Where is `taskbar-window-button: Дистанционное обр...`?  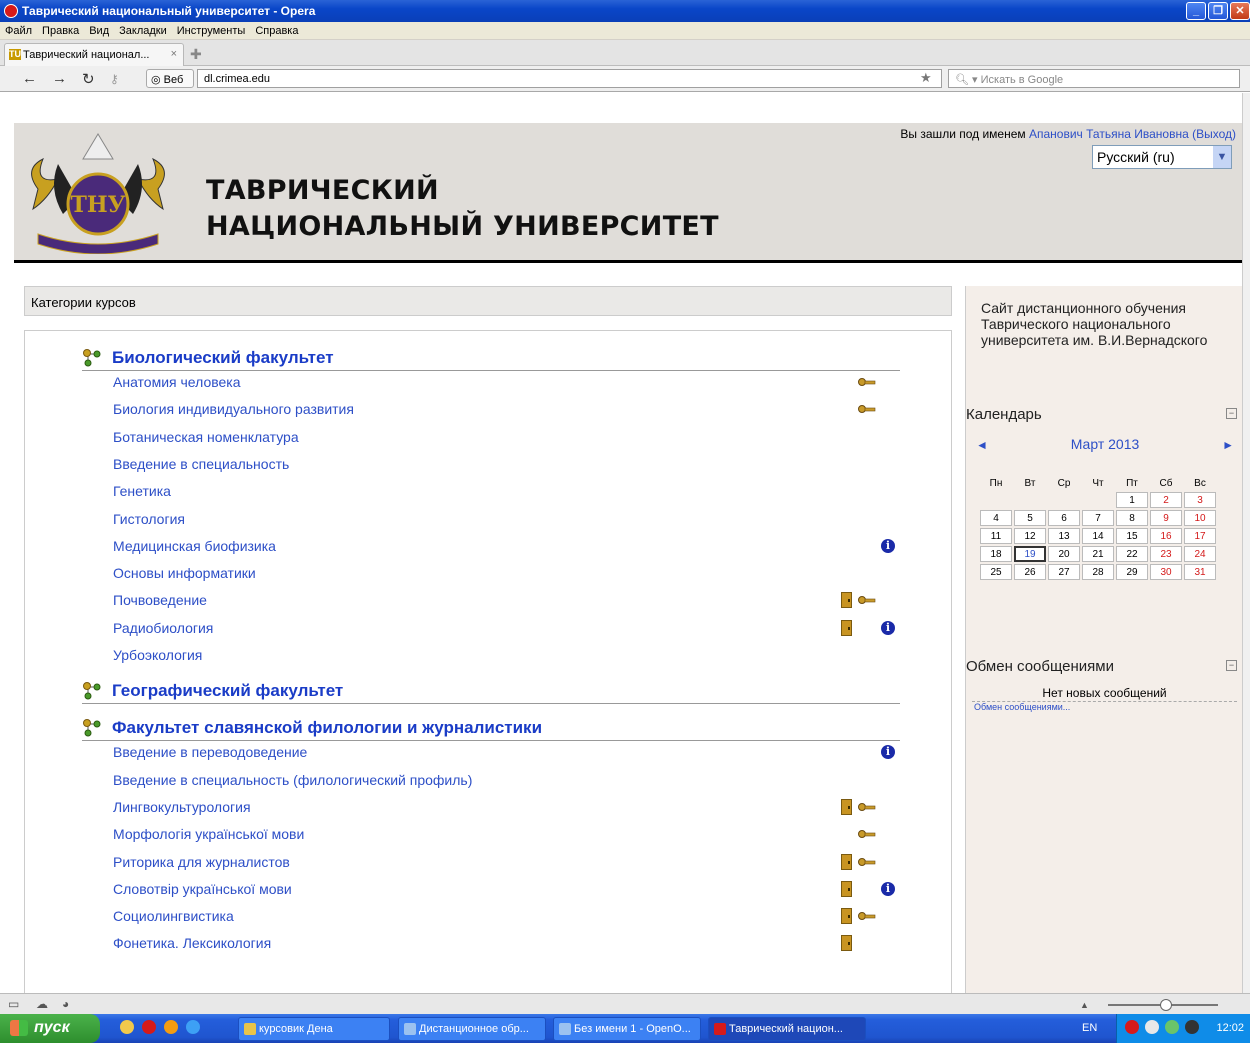 taskbar-window-button: Дистанционное обр... is located at coordinates (472, 1029).